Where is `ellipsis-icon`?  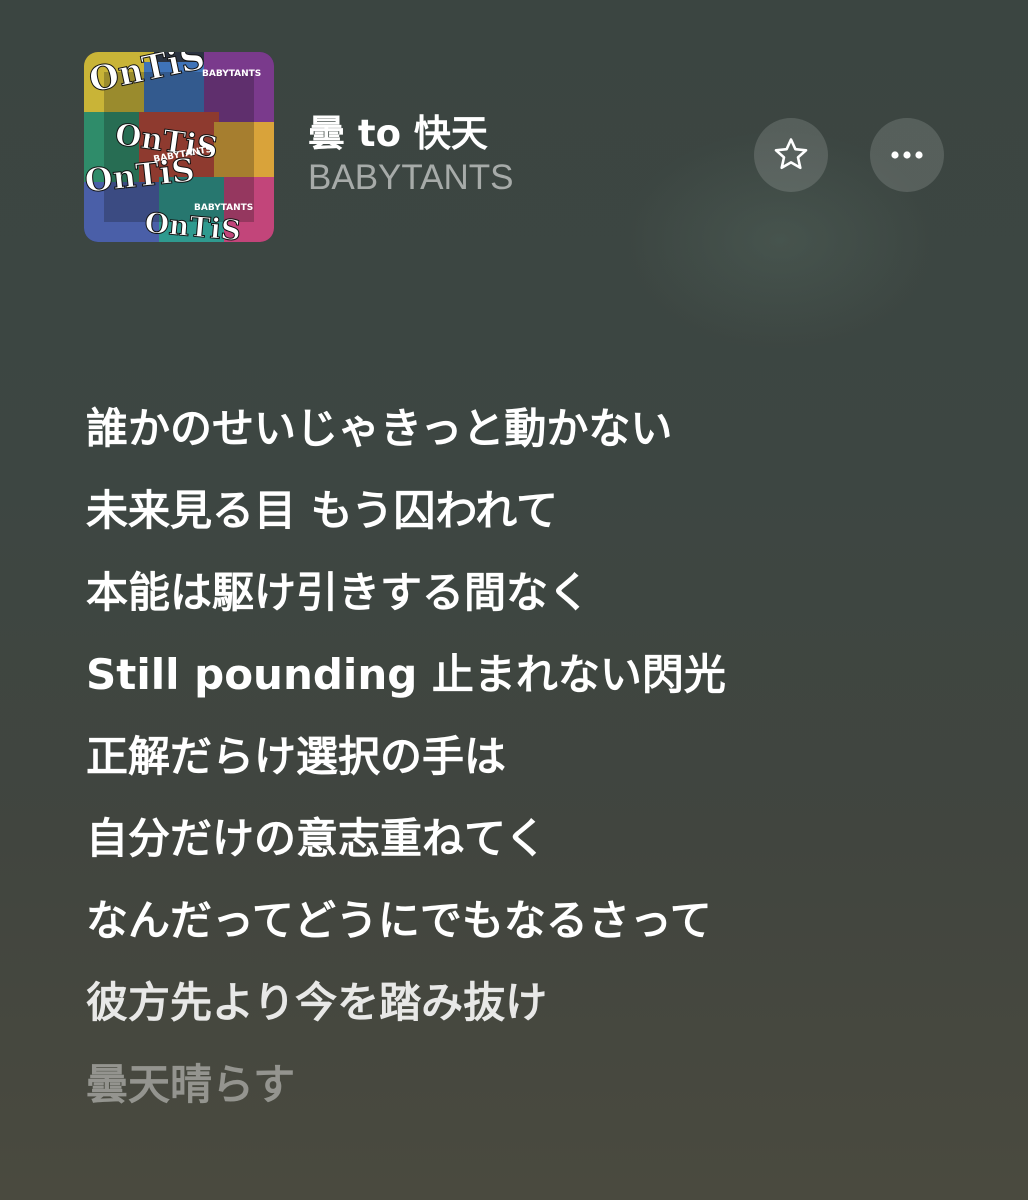
ellipsis-icon is located at coordinates (907, 155).